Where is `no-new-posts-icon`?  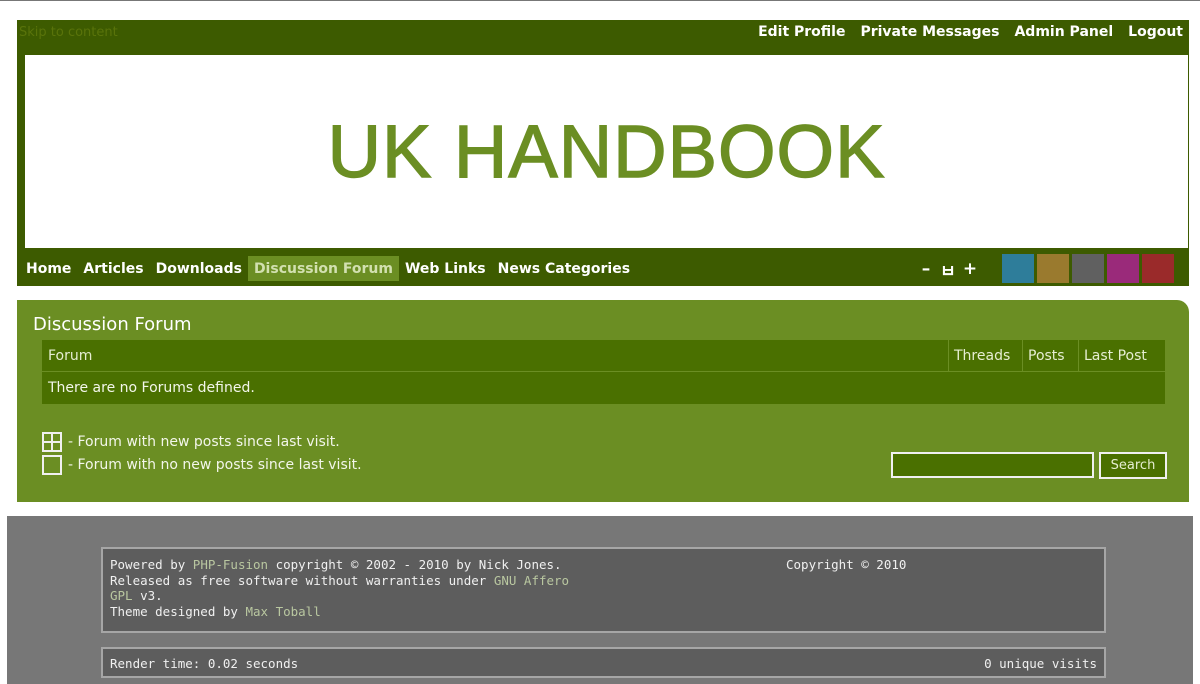
no-new-posts-icon is located at coordinates (52, 464).